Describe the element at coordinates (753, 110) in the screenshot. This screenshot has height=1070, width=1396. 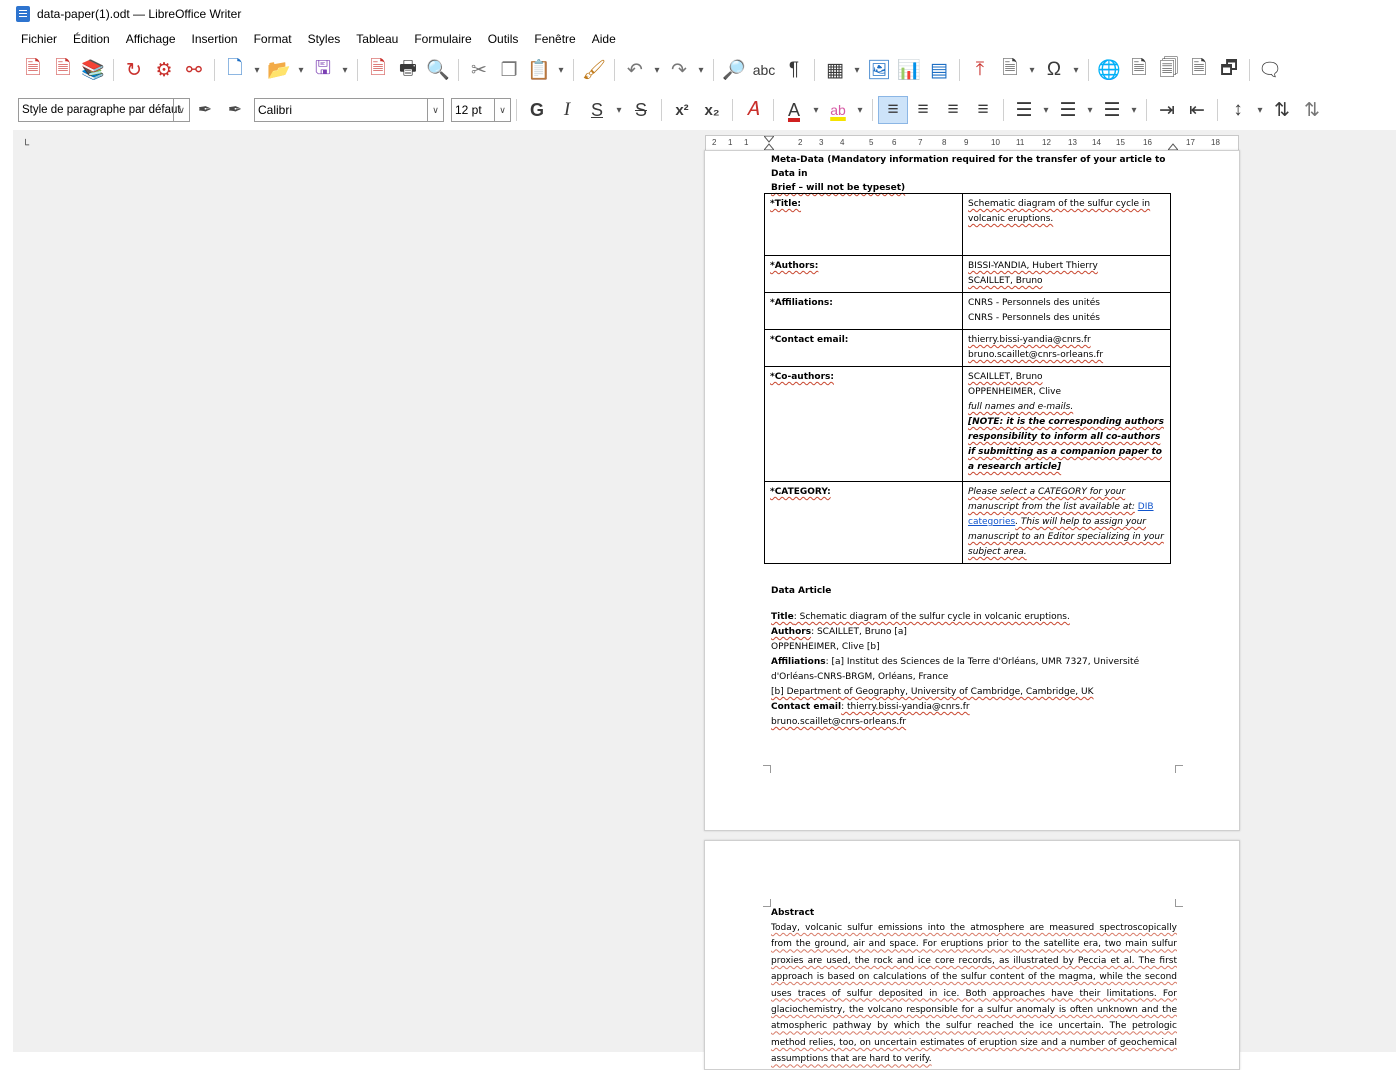
I see `clear-formatting-icon: 𝐴` at that location.